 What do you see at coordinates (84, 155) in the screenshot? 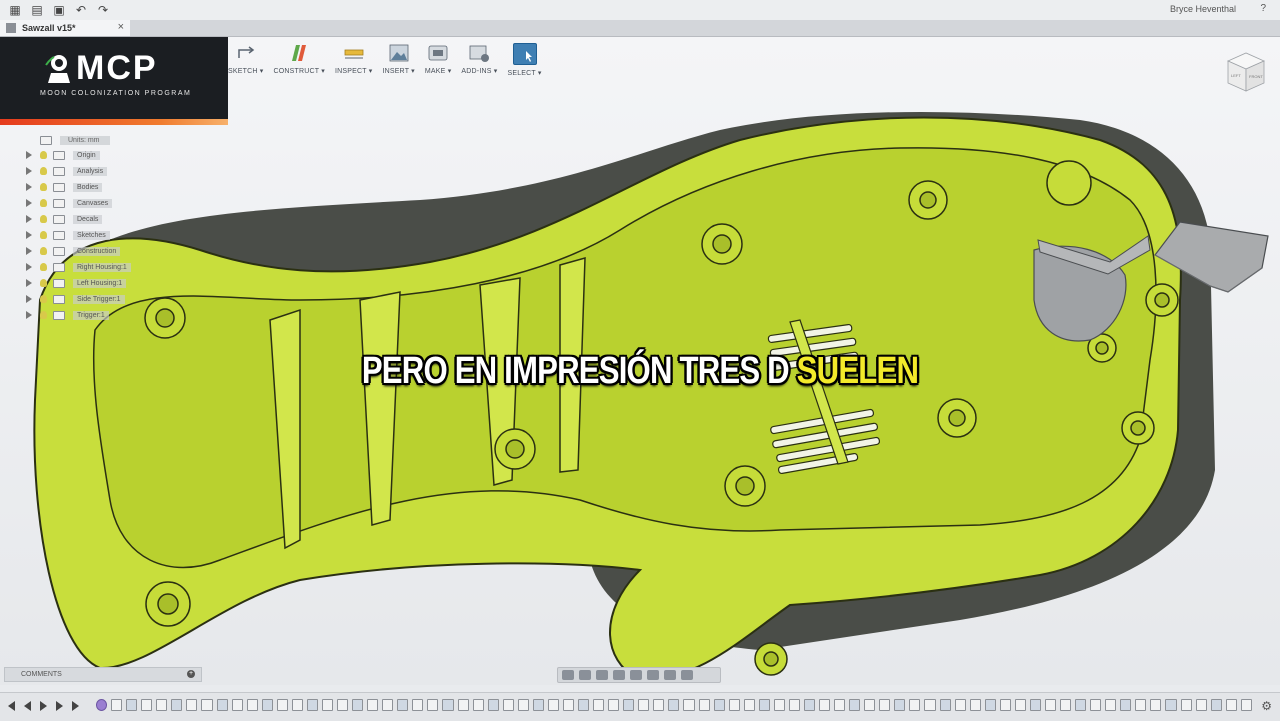
I see `browser-node-origin: Origin` at bounding box center [84, 155].